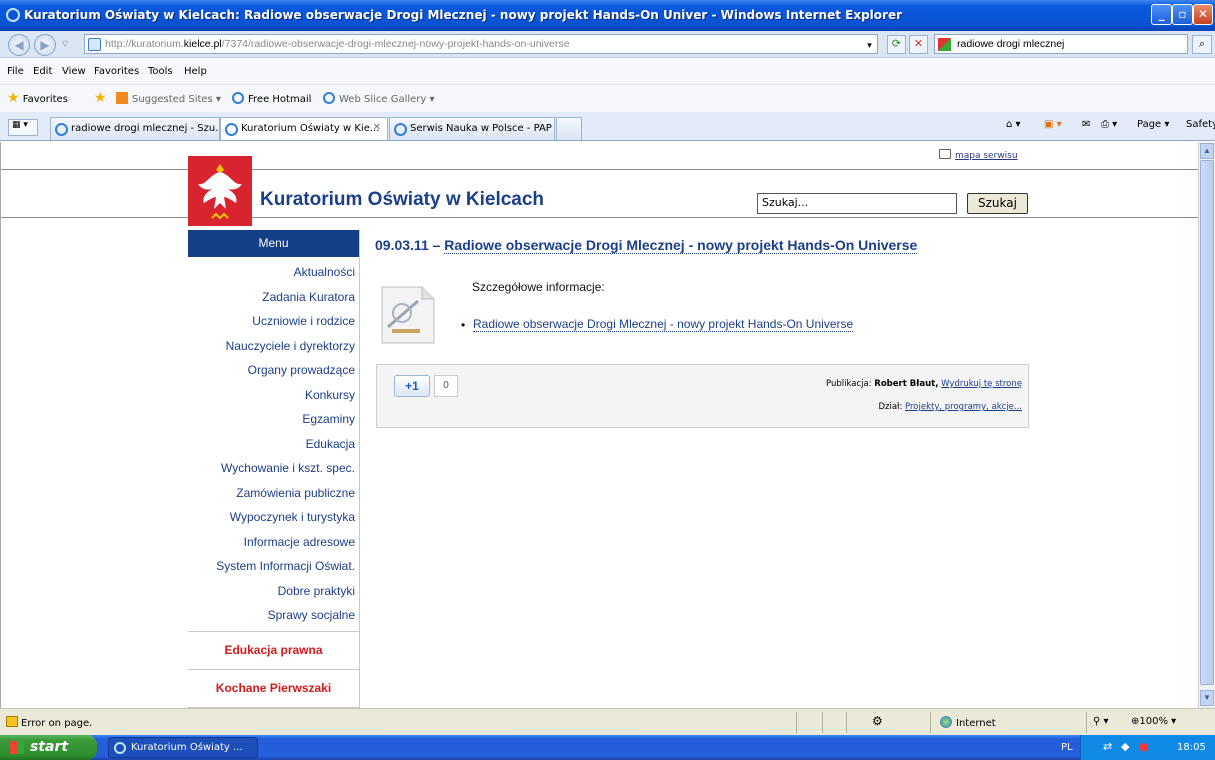 Image resolution: width=1215 pixels, height=760 pixels. What do you see at coordinates (1207, 422) in the screenshot?
I see `scroll-thumb` at bounding box center [1207, 422].